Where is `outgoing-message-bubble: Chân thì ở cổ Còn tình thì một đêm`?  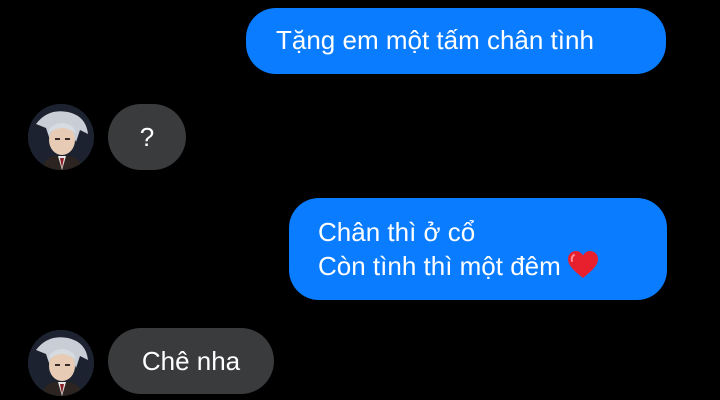
outgoing-message-bubble: Chân thì ở cổ Còn tình thì một đêm is located at coordinates (478, 249).